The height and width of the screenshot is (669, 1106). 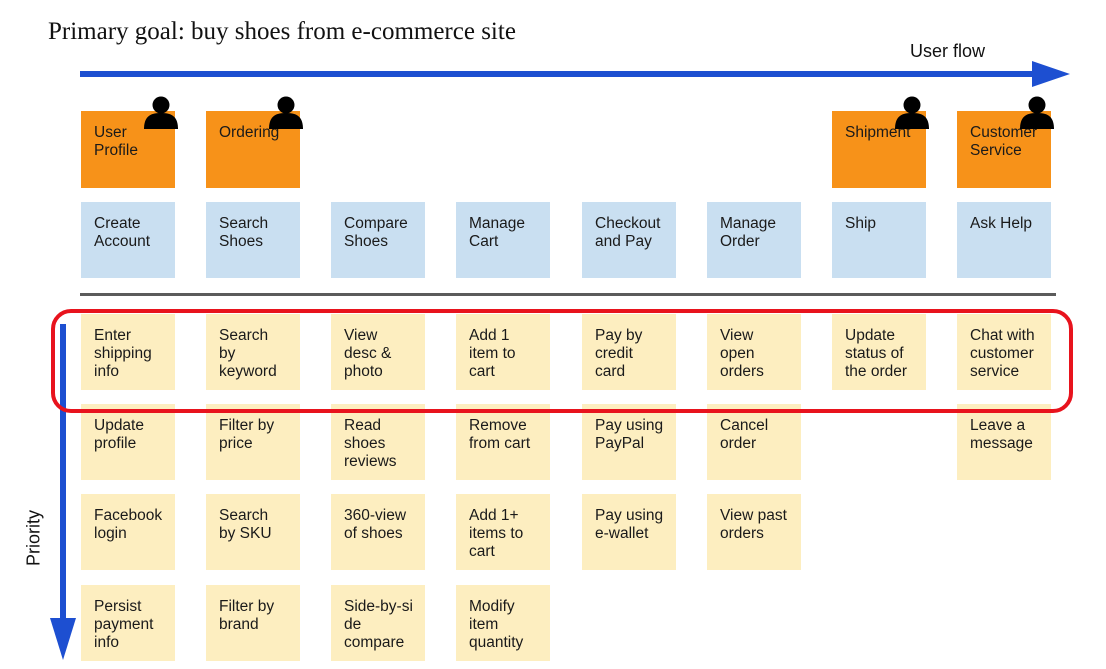 What do you see at coordinates (378, 623) in the screenshot?
I see `task-card: Side-by-si de compare` at bounding box center [378, 623].